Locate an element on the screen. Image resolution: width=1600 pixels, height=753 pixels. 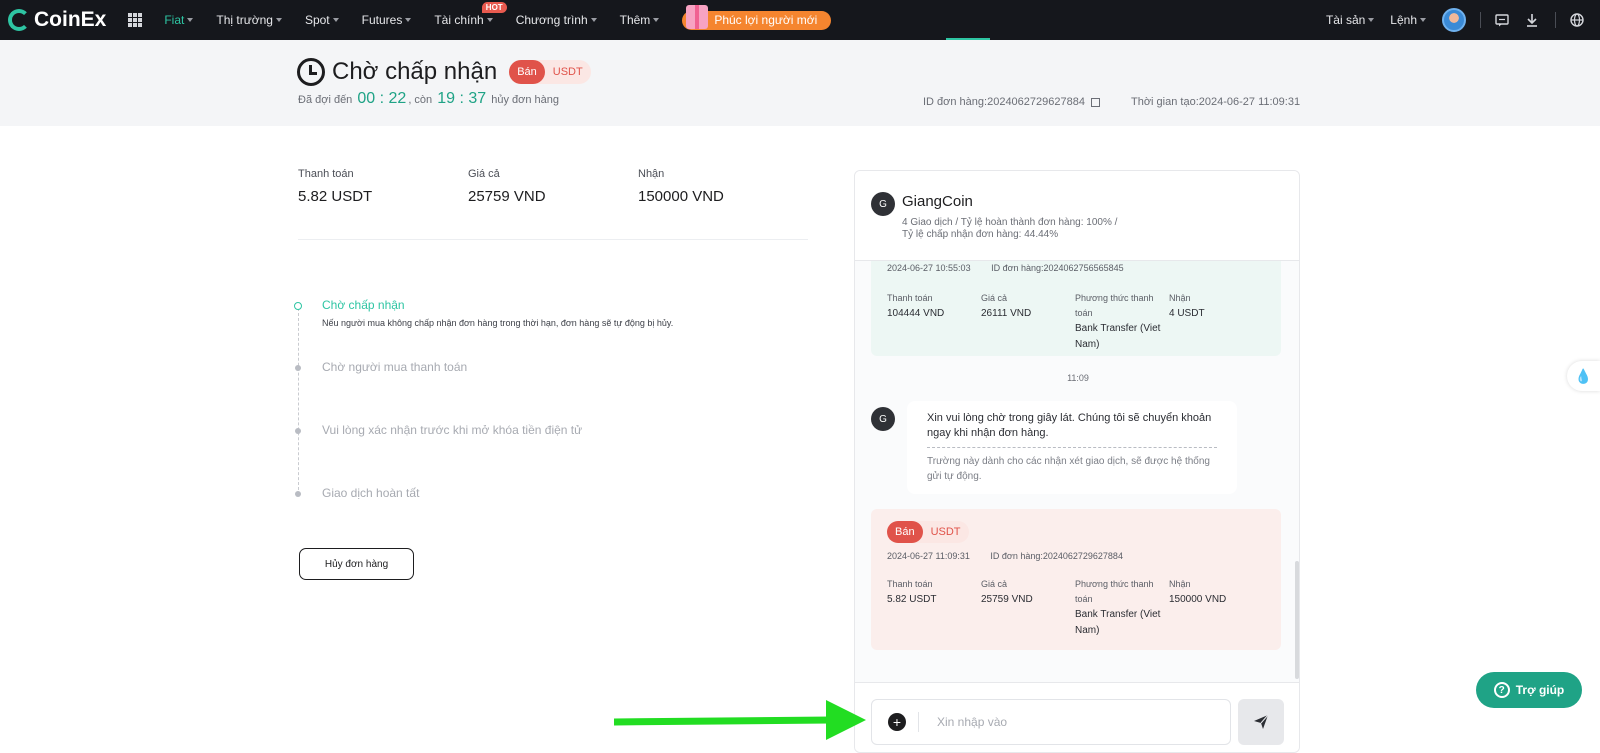
order-id: ID đơn hàng:2024062729627884 is located at coordinates (1011, 102).